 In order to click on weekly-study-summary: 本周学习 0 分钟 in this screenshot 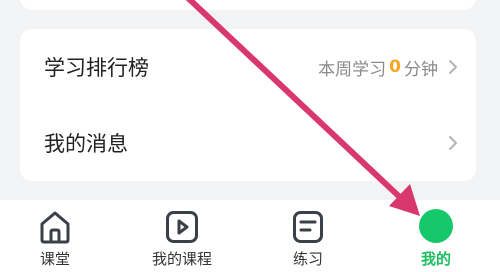, I will do `click(388, 67)`.